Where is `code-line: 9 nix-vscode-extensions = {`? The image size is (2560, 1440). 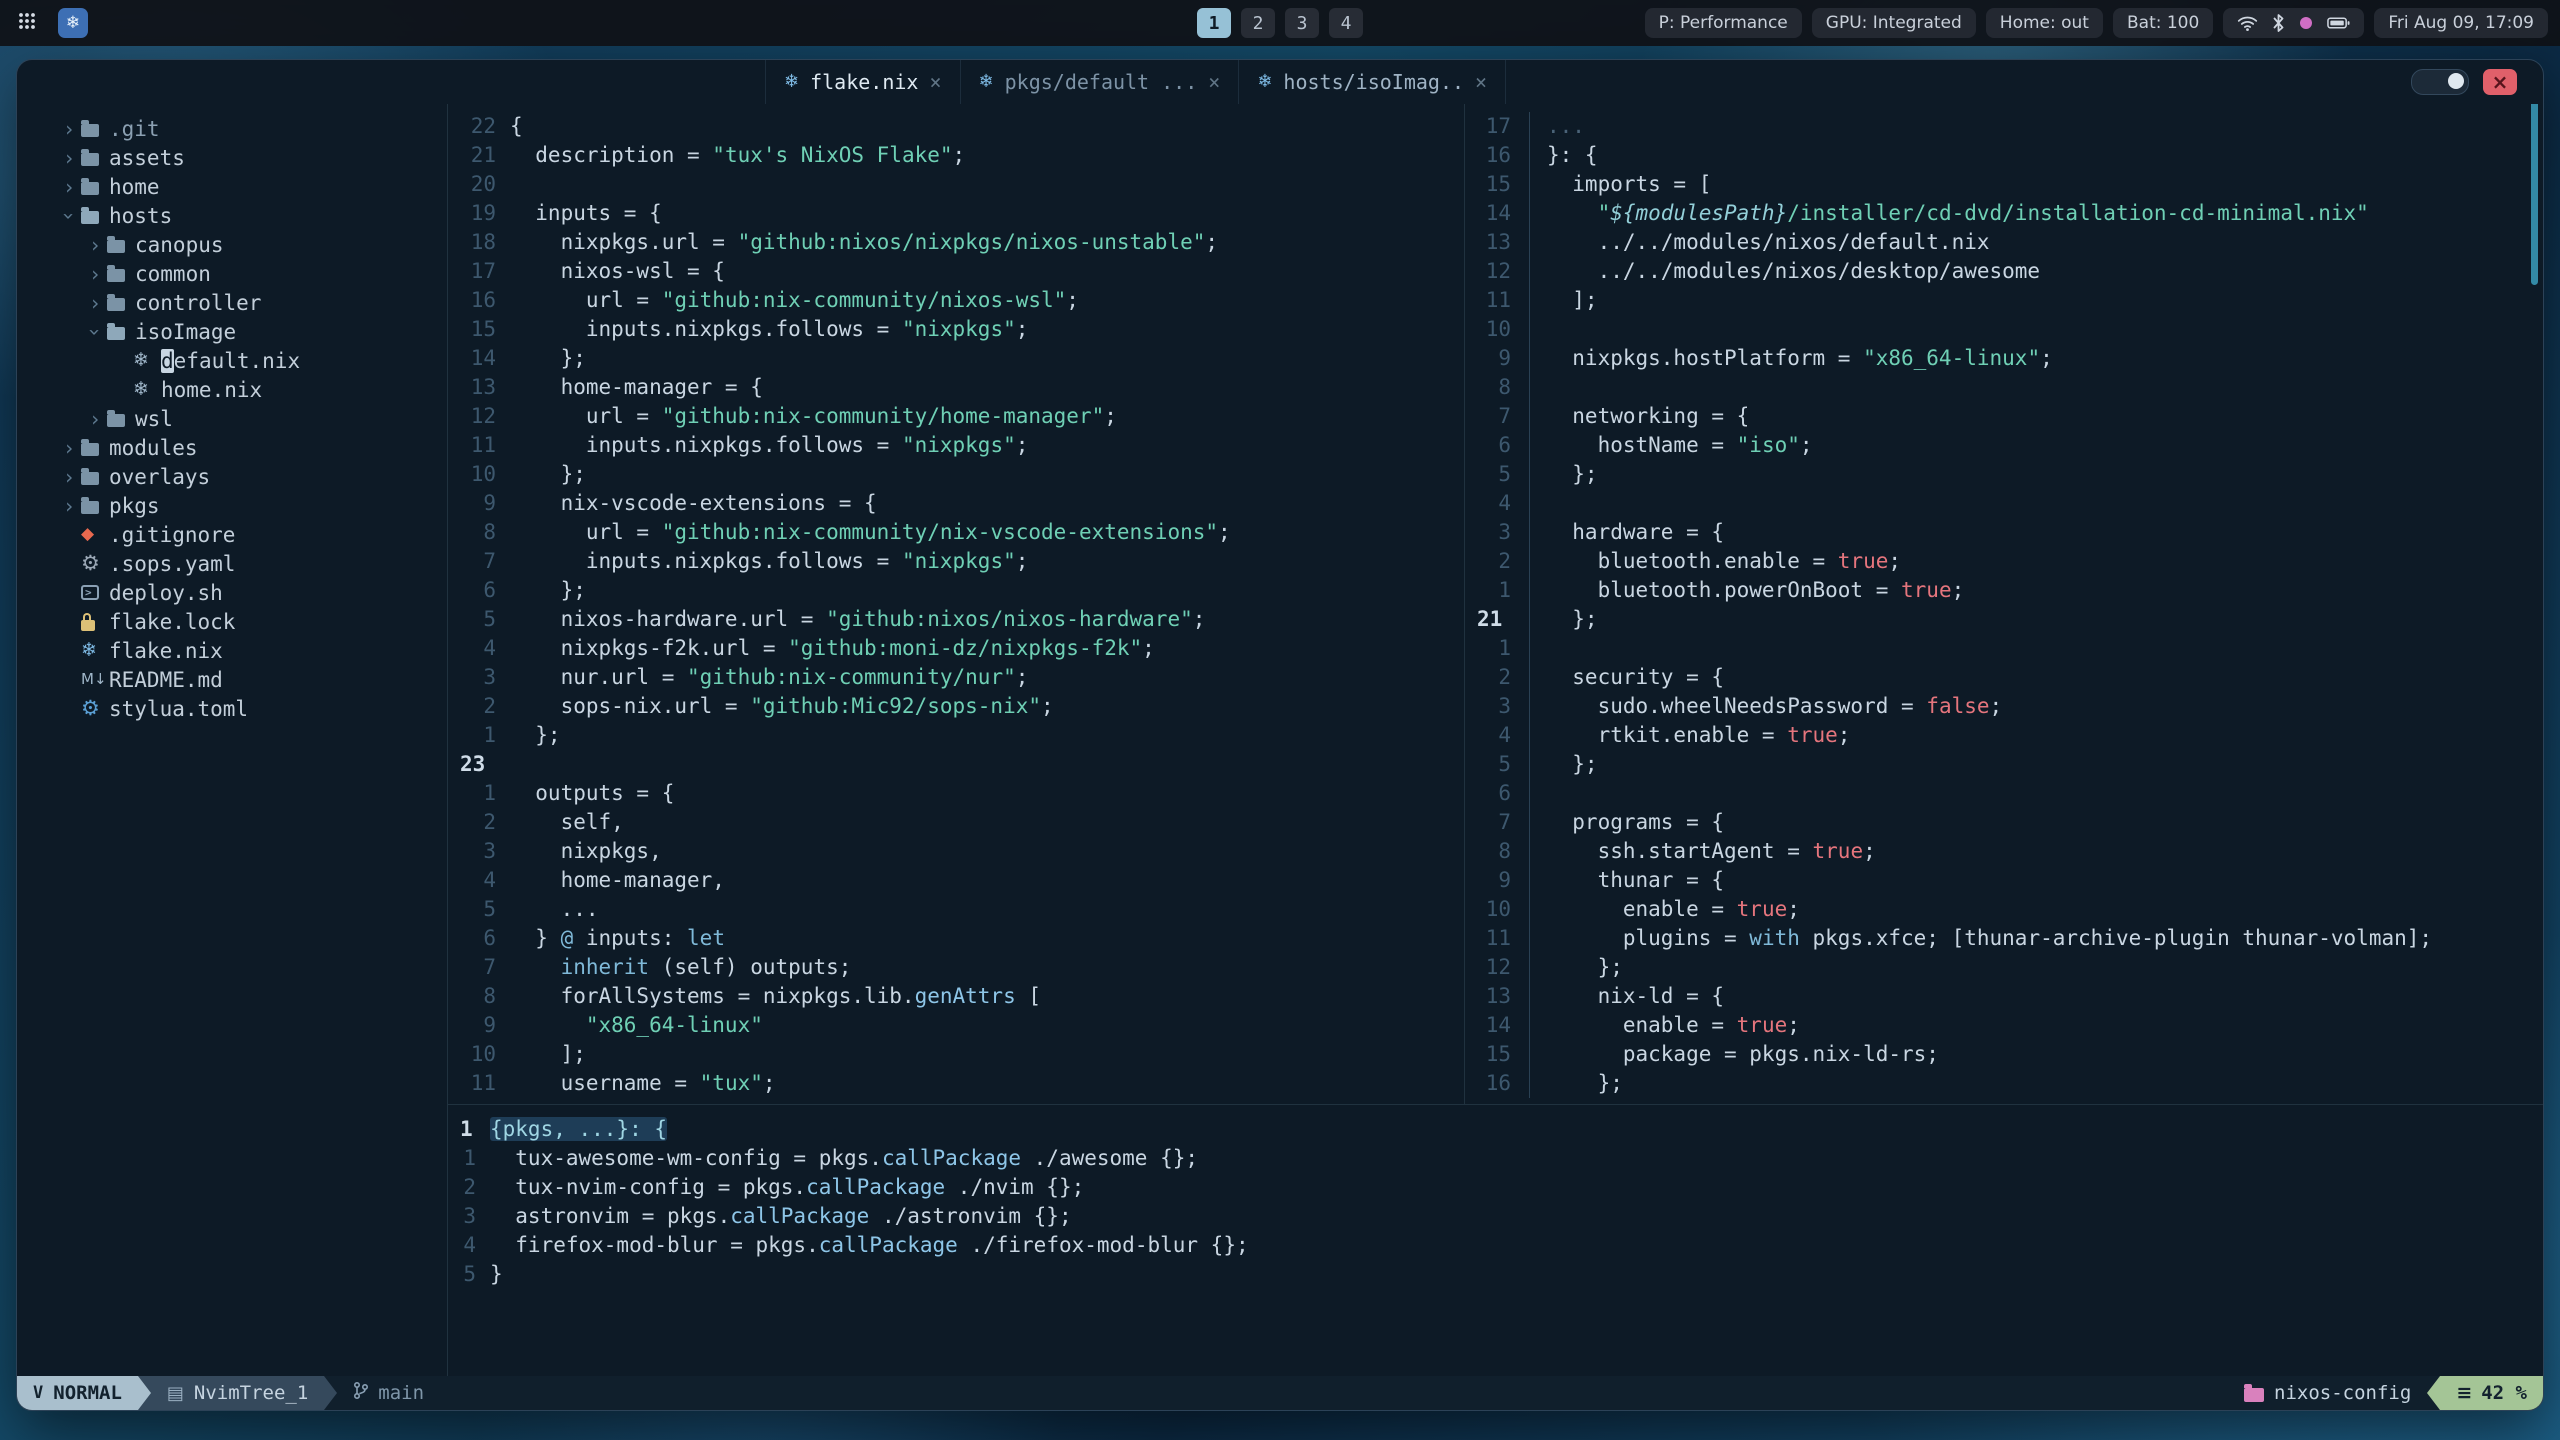 code-line: 9 nix-vscode-extensions = { is located at coordinates (956, 503).